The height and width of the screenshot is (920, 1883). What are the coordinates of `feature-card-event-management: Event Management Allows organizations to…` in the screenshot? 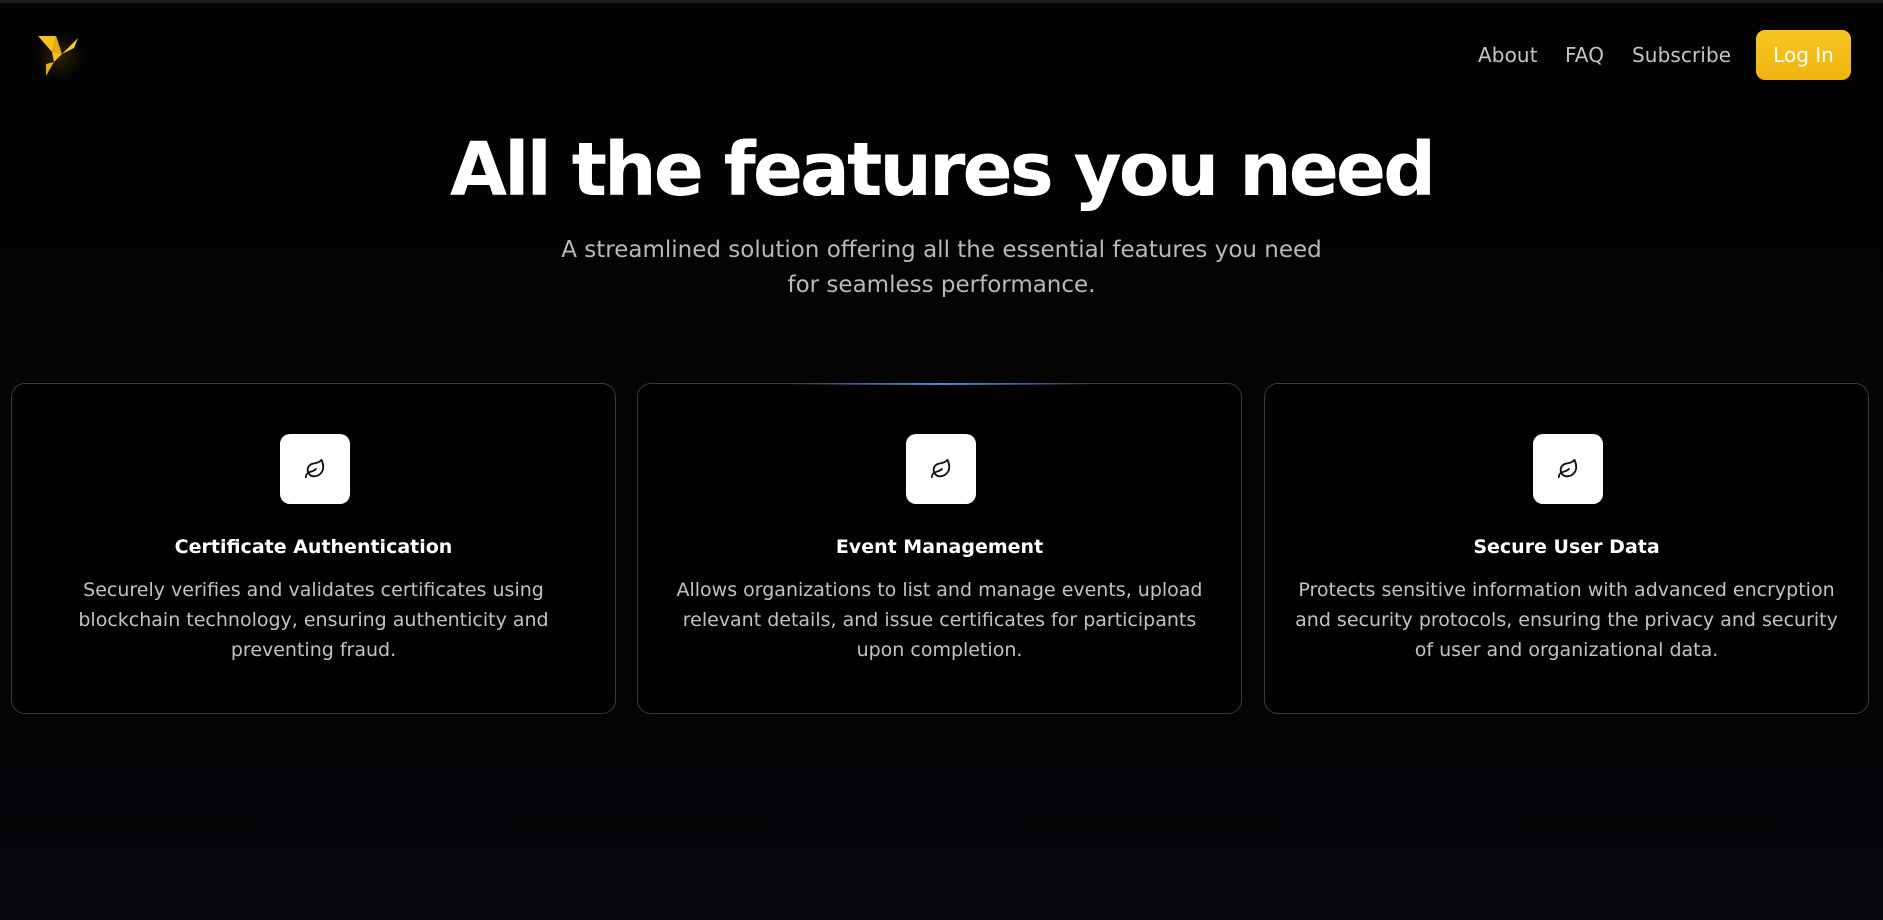 It's located at (939, 548).